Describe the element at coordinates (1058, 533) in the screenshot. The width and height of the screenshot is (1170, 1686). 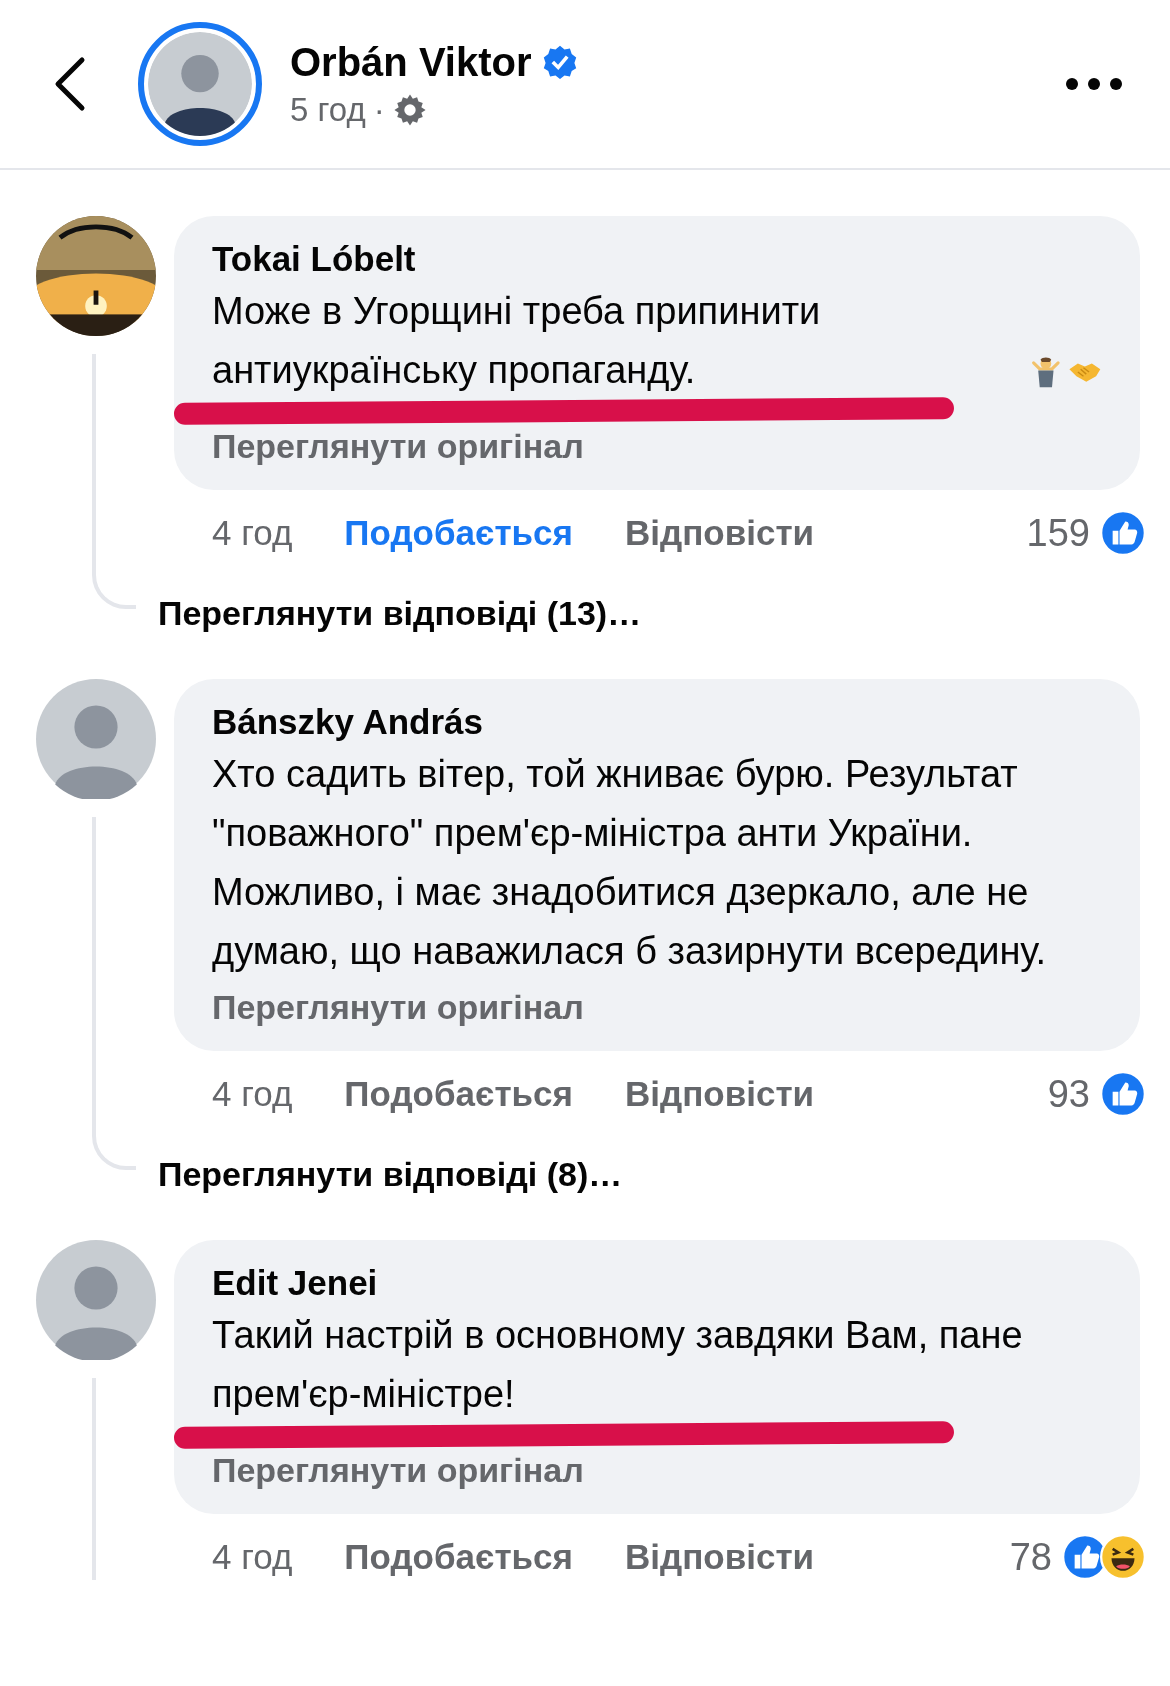
I see `reaction-count: 159` at that location.